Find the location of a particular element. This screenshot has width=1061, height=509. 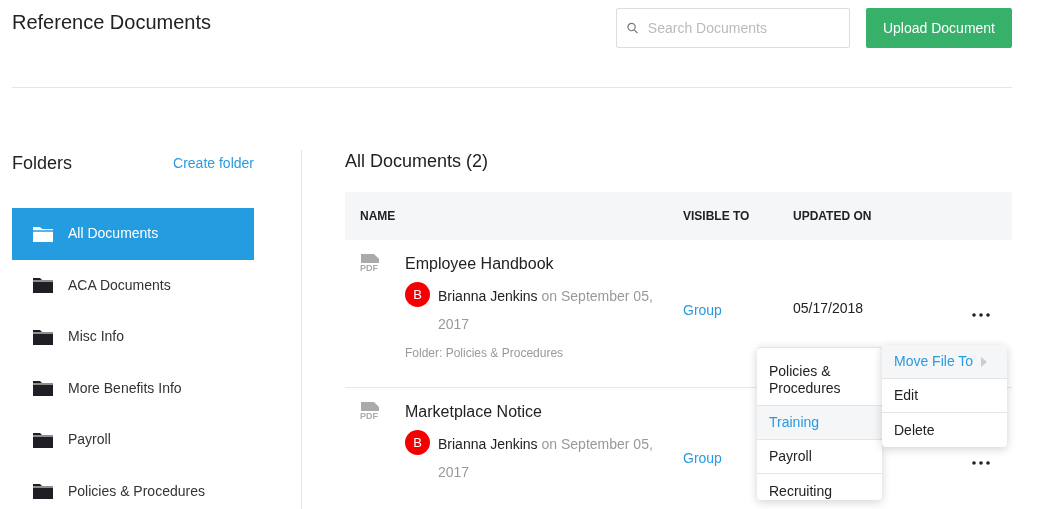

menu-item: Delete is located at coordinates (944, 430).